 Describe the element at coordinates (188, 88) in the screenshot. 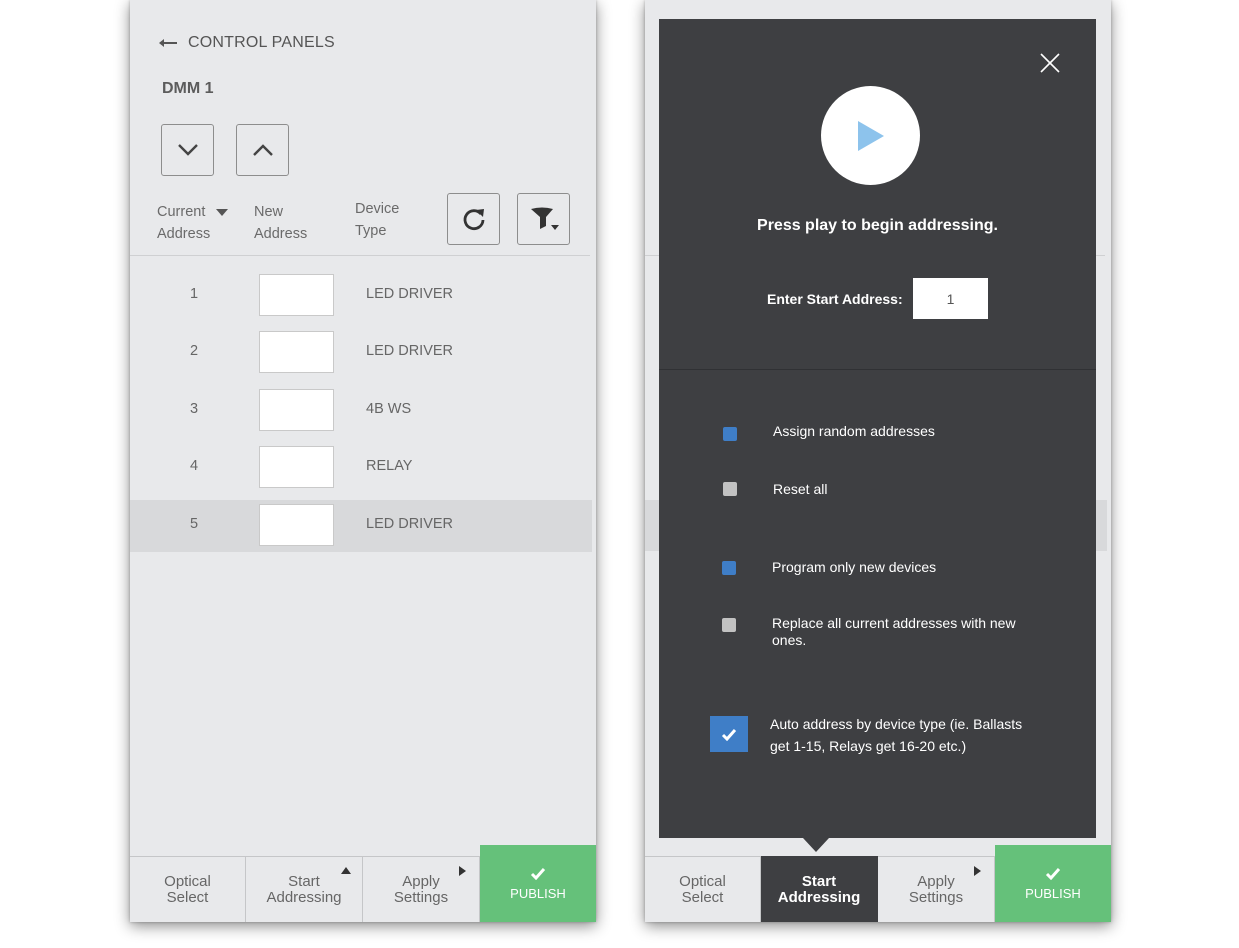

I see `page-title: DMM 1` at that location.